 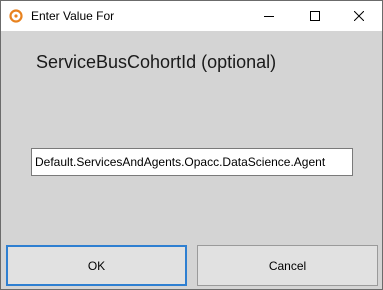 I want to click on value-input, so click(x=192, y=162).